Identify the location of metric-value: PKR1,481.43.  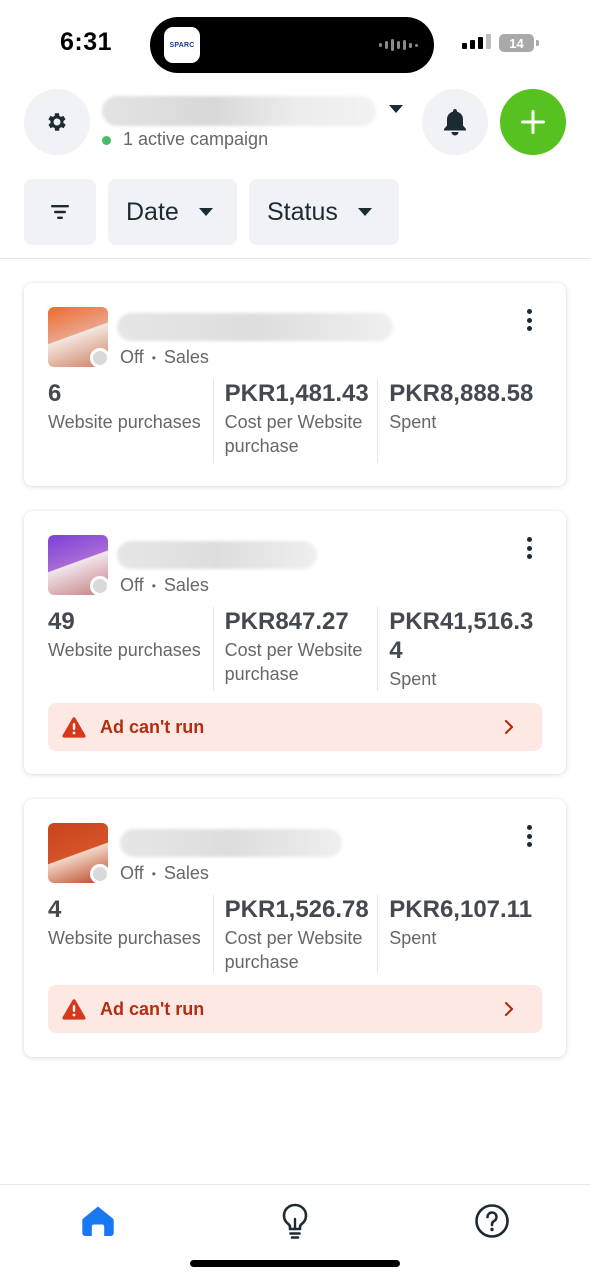
(296, 393).